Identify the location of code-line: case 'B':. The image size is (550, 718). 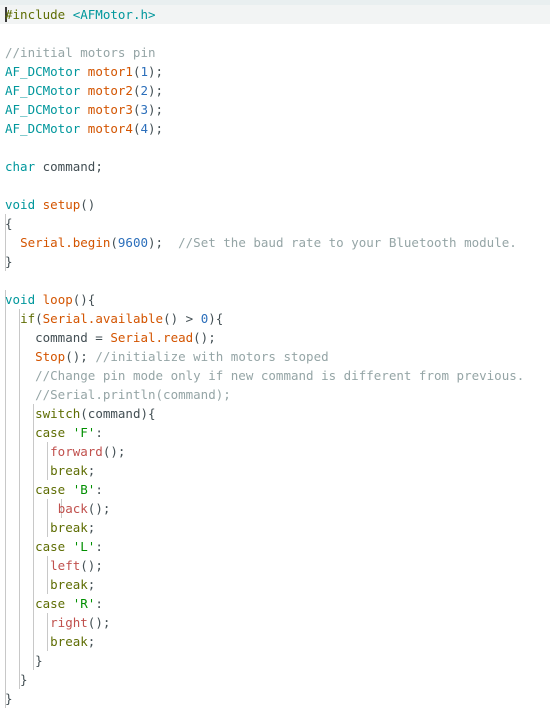
(51, 489).